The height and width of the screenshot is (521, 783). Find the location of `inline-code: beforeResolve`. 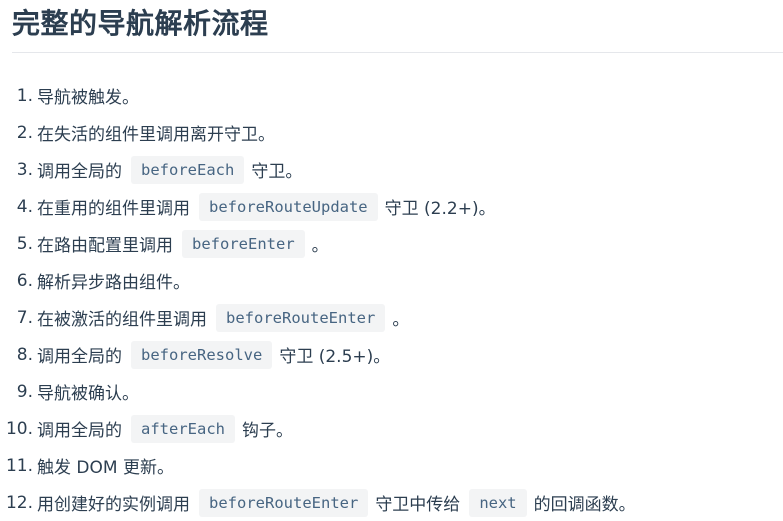

inline-code: beforeResolve is located at coordinates (202, 354).